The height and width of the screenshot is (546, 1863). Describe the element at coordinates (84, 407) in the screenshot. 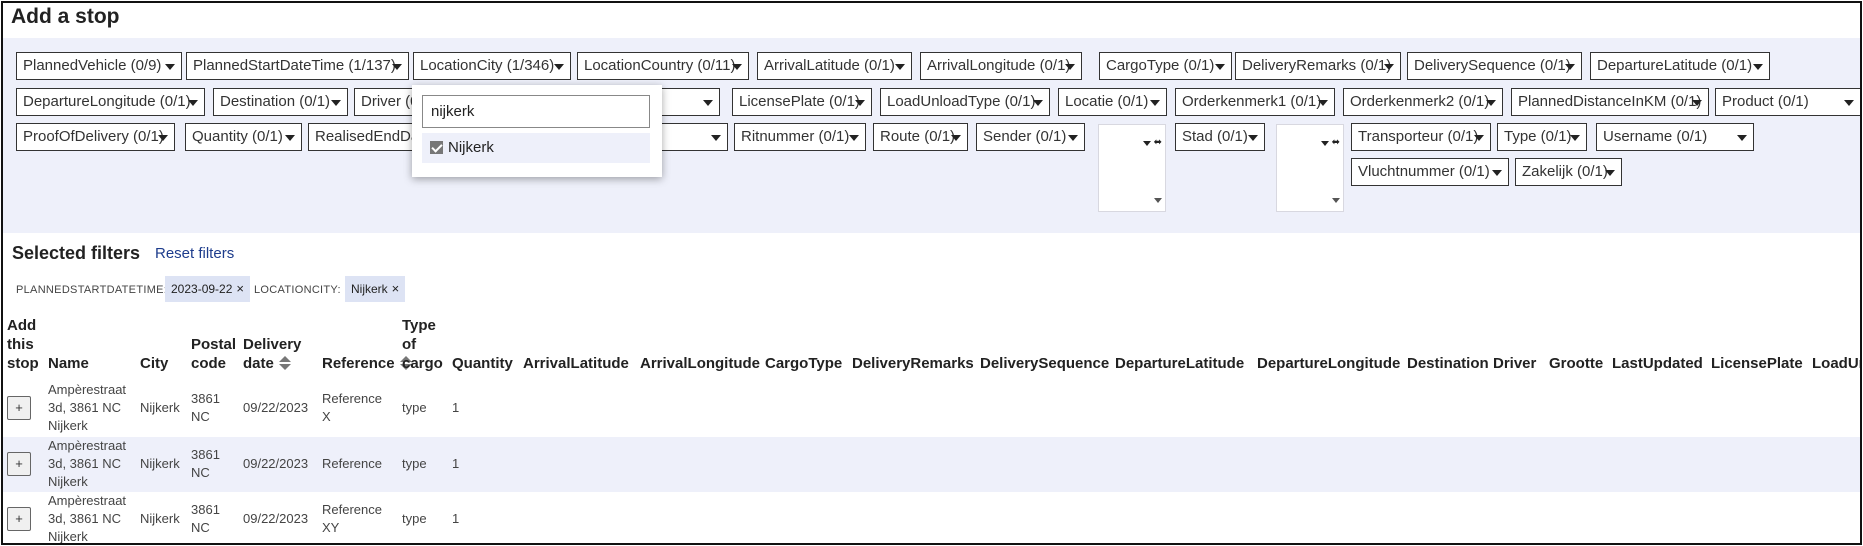

I see `cell-line: 3d, 3861 NC` at that location.